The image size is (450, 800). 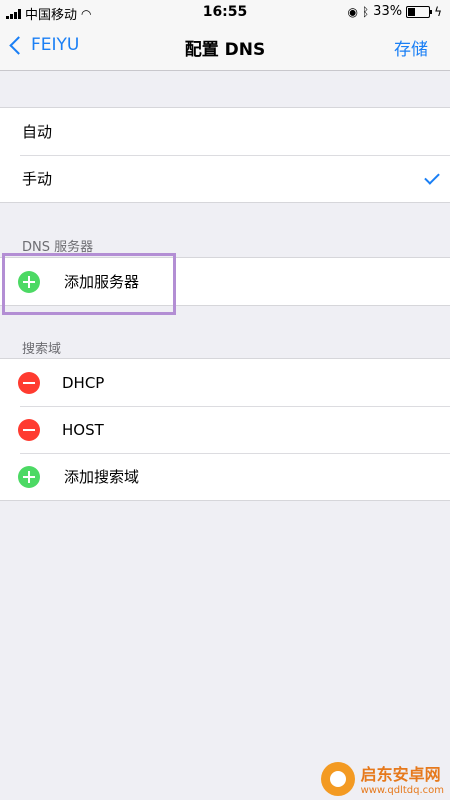 I want to click on dns-servers-header: DNS 服务器, so click(x=58, y=247).